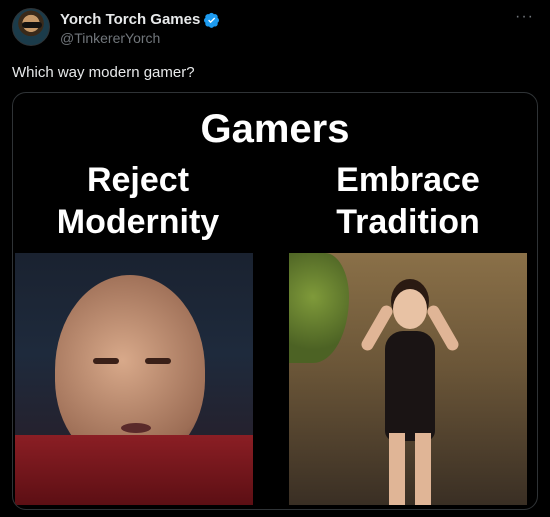  What do you see at coordinates (410, 309) in the screenshot?
I see `character-head` at bounding box center [410, 309].